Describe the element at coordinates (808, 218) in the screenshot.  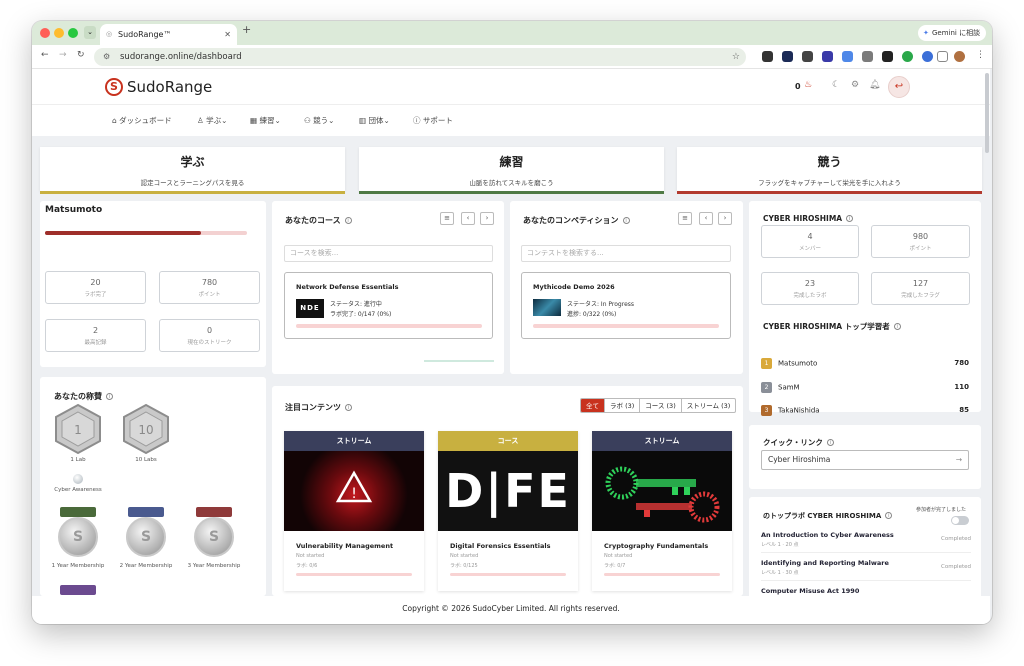
I see `team-title: CYBER HIROSHIMA i` at that location.